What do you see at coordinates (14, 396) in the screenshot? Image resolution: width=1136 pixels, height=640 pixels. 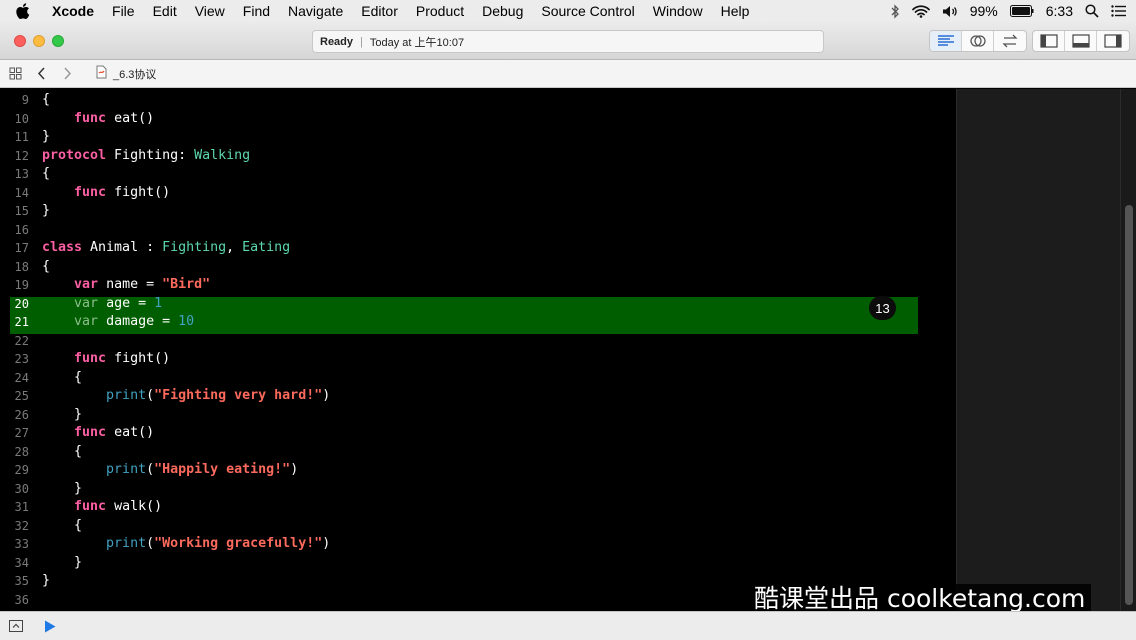 I see `line-number: 25` at bounding box center [14, 396].